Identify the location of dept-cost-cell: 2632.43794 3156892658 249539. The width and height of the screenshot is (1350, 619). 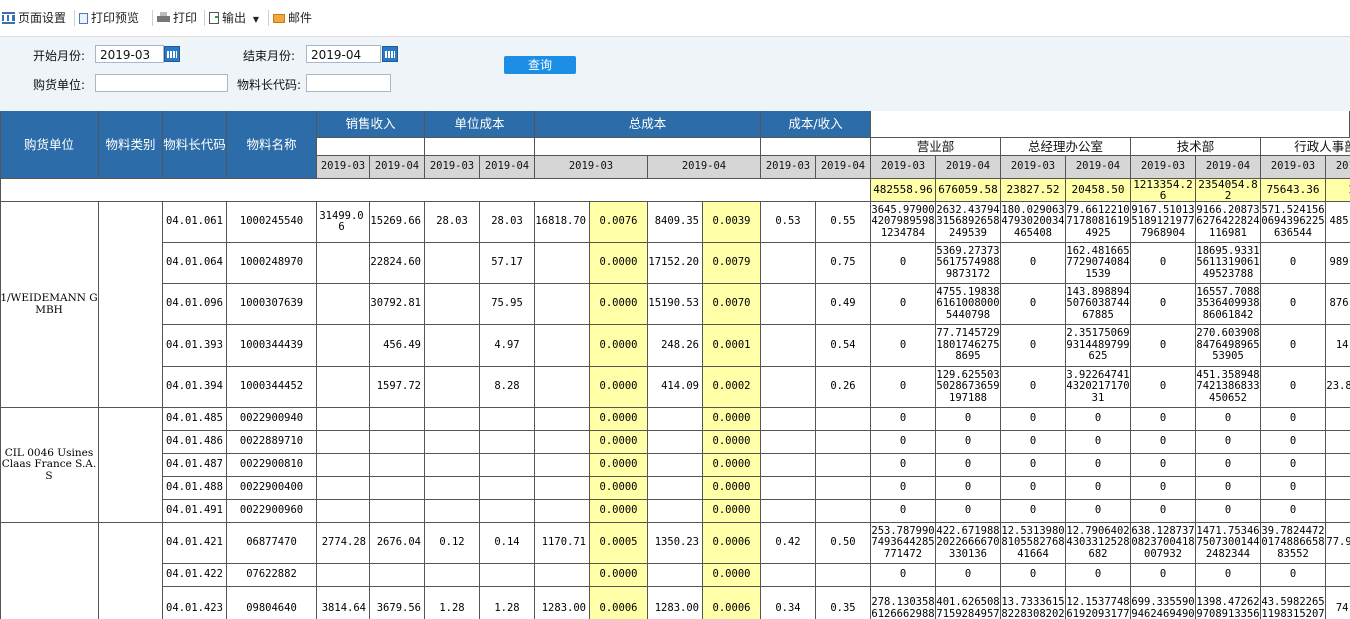
(968, 222).